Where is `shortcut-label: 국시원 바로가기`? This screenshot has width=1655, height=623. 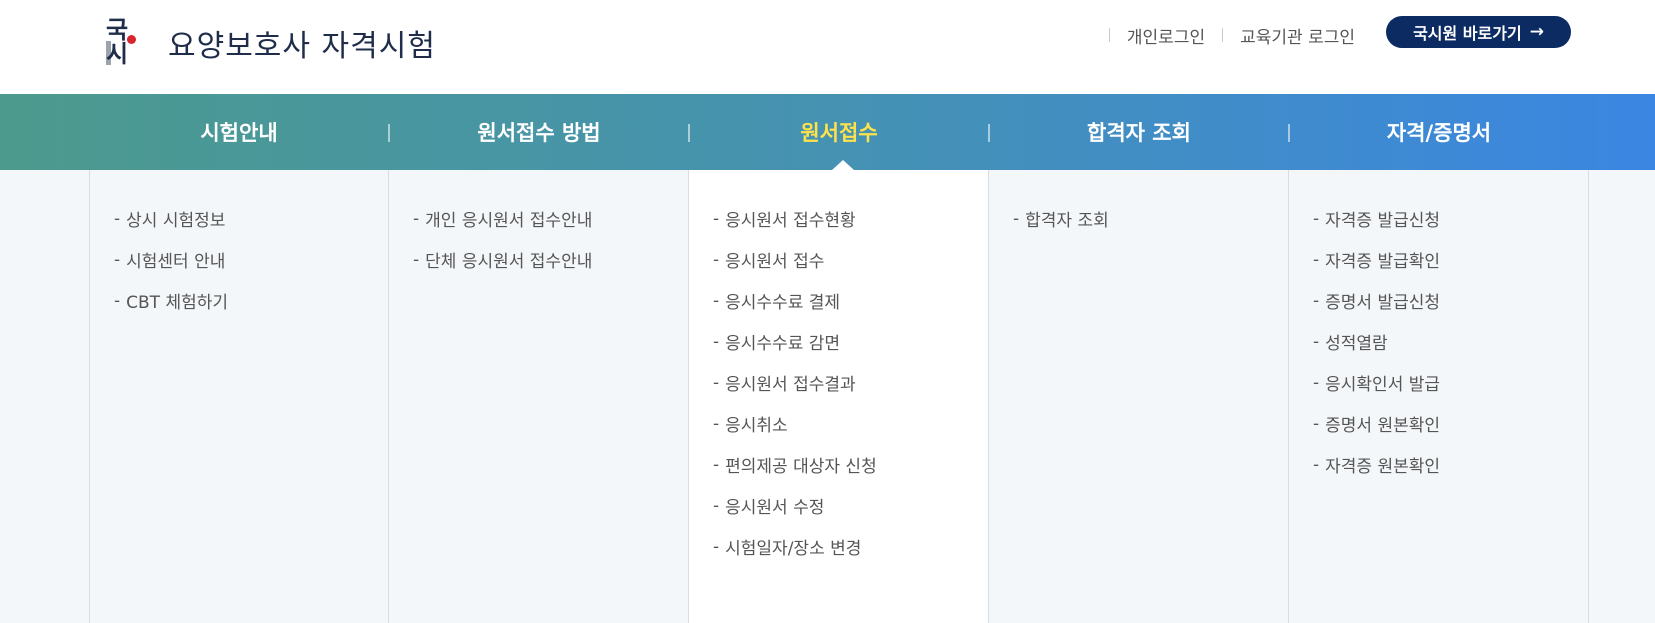
shortcut-label: 국시원 바로가기 is located at coordinates (1467, 33).